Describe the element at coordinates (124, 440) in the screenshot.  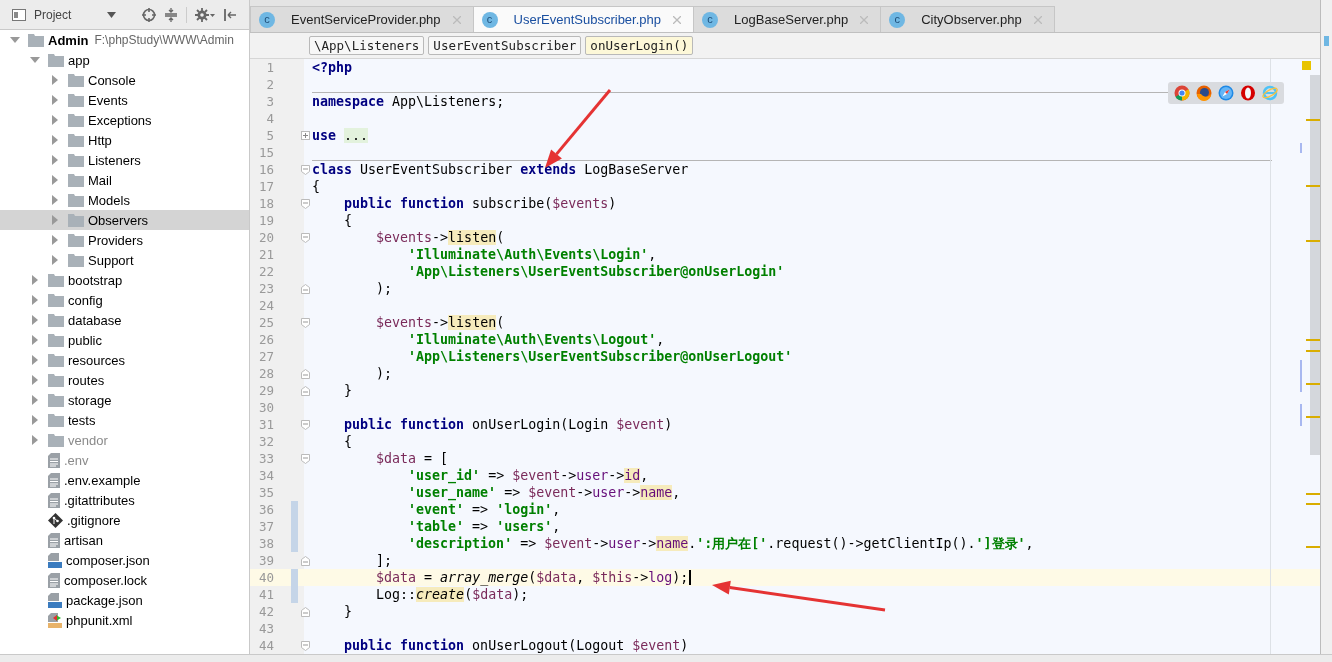
I see `tree-item: vendor` at that location.